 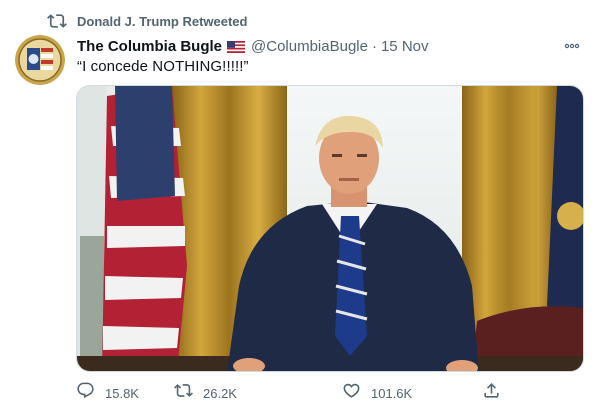 I want to click on retweet-context-text: Donald J. Trump Retweeted, so click(x=162, y=21).